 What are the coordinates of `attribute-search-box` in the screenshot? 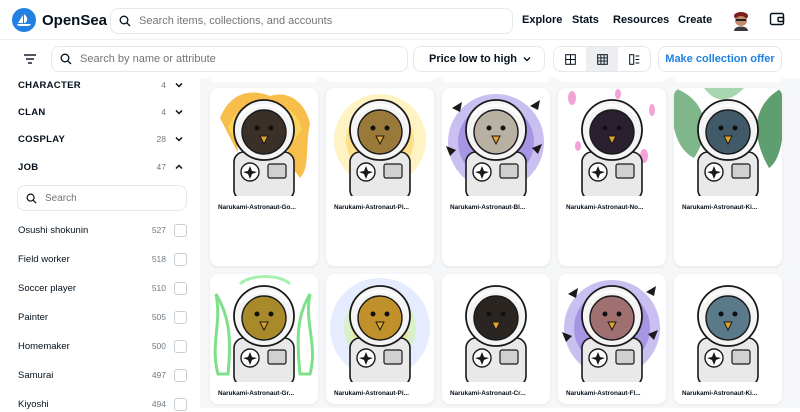 It's located at (229, 59).